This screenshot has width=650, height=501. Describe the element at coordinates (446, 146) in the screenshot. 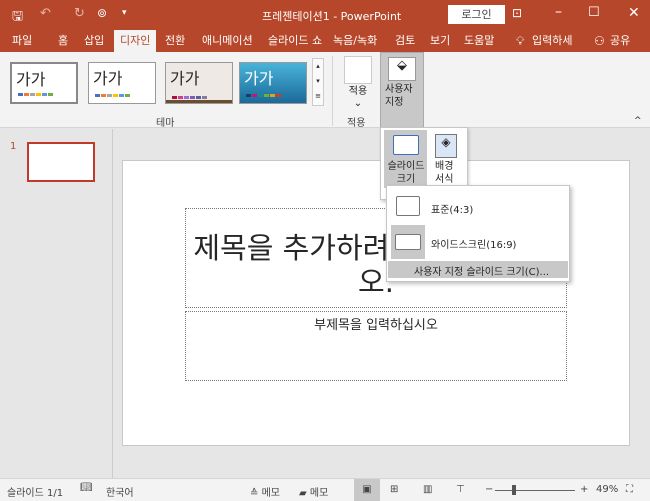

I see `format-background-icon: ◈` at that location.